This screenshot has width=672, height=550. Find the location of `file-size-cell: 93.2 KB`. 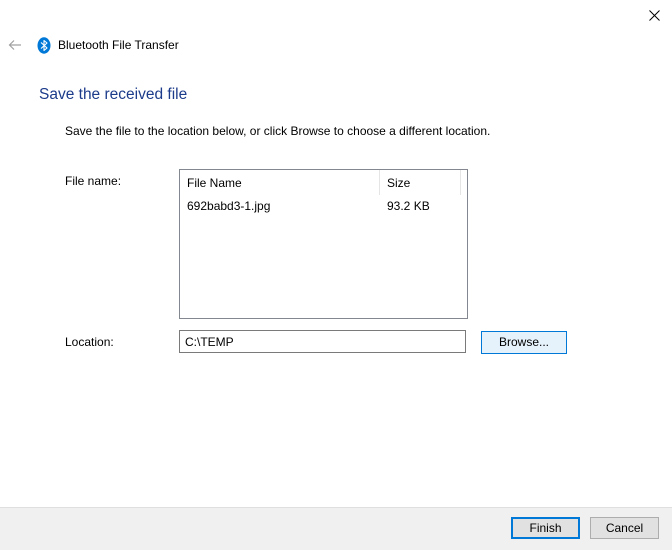

file-size-cell: 93.2 KB is located at coordinates (408, 206).